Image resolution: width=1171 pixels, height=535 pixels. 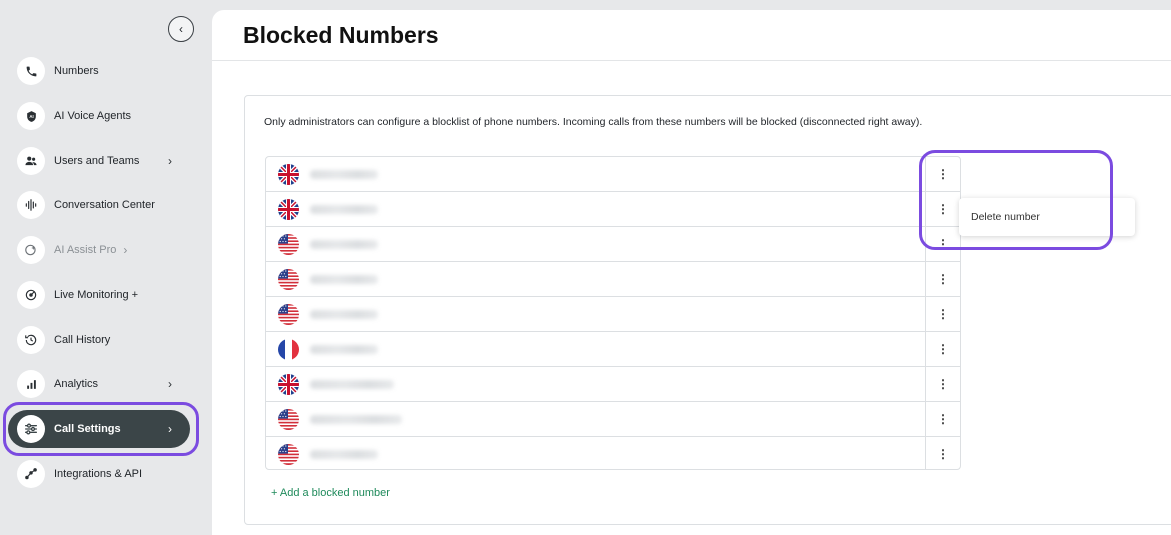 What do you see at coordinates (96, 295) in the screenshot?
I see `sidebar-item-label: Live Monitoring +` at bounding box center [96, 295].